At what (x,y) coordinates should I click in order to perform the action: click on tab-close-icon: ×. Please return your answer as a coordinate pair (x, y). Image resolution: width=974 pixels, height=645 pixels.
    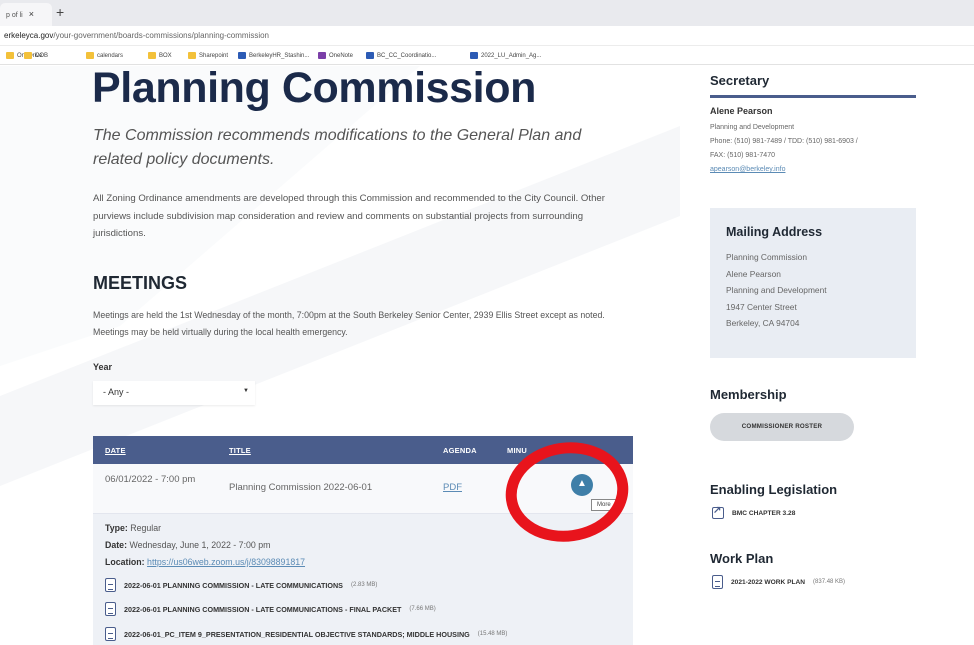
    Looking at the image, I should click on (31, 14).